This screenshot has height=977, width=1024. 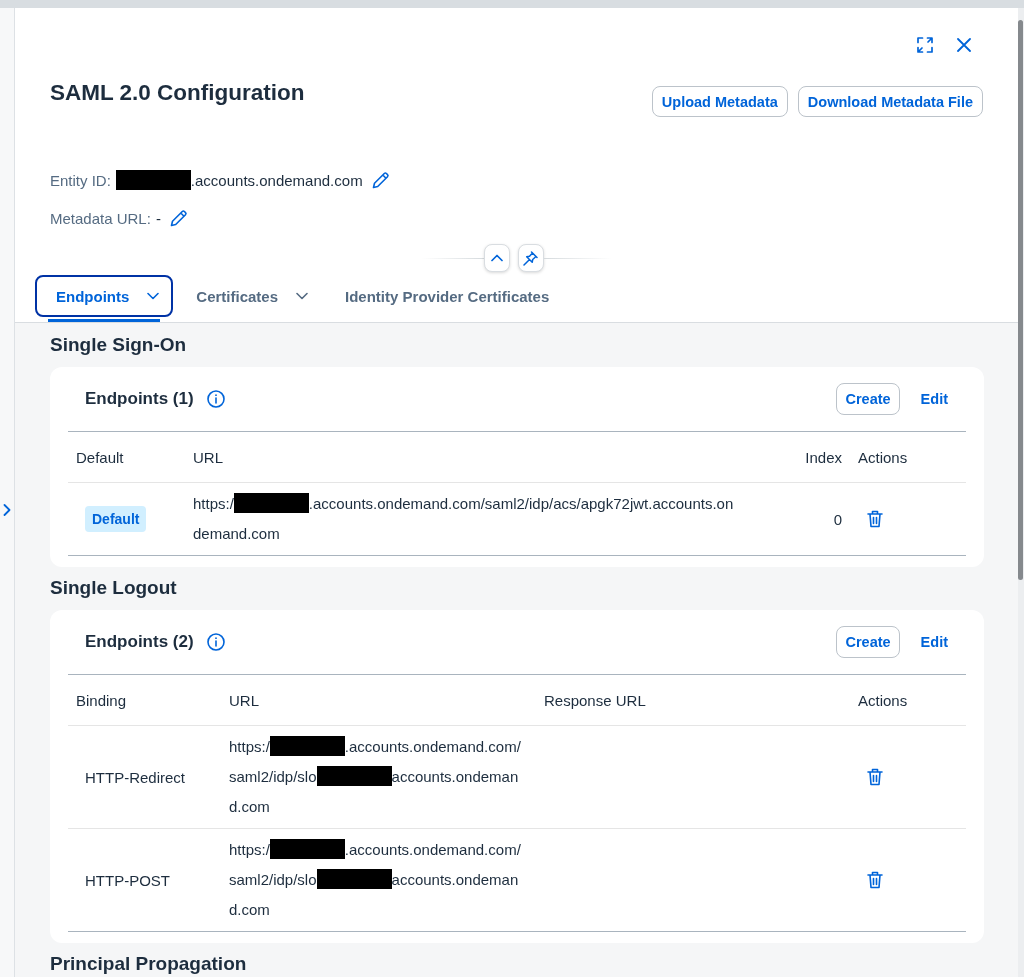 What do you see at coordinates (837, 519) in the screenshot?
I see `index-value: 0` at bounding box center [837, 519].